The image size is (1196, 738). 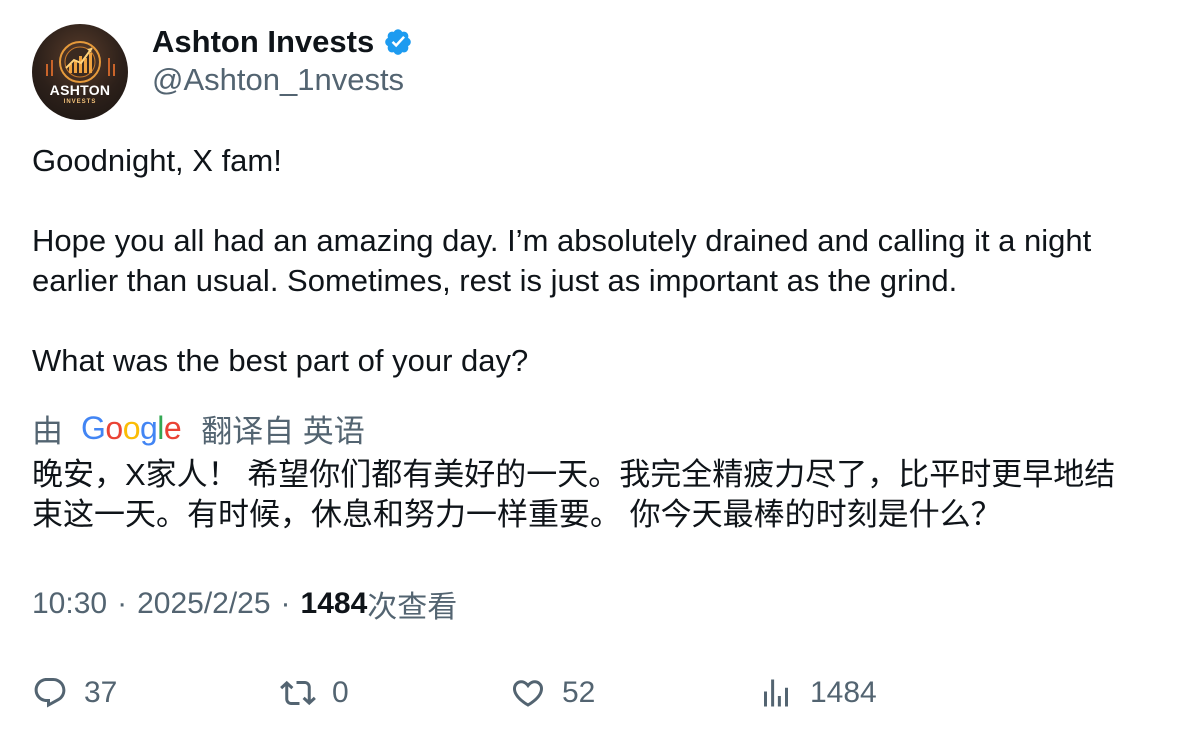 What do you see at coordinates (157, 160) in the screenshot?
I see `tweet-line: Goodnight, X fam!` at bounding box center [157, 160].